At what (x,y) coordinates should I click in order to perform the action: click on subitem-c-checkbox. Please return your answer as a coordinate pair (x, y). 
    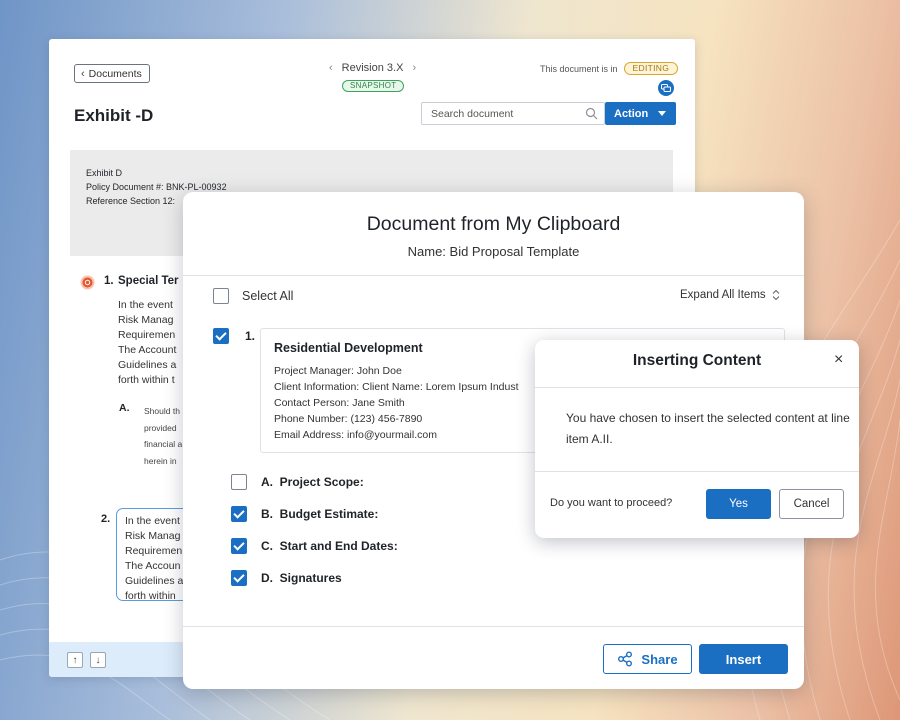
    Looking at the image, I should click on (239, 546).